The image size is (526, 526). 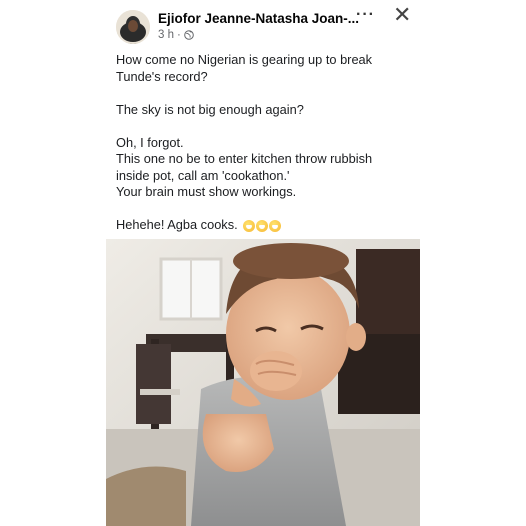 I want to click on text-line: Tunde's record?, so click(x=162, y=76).